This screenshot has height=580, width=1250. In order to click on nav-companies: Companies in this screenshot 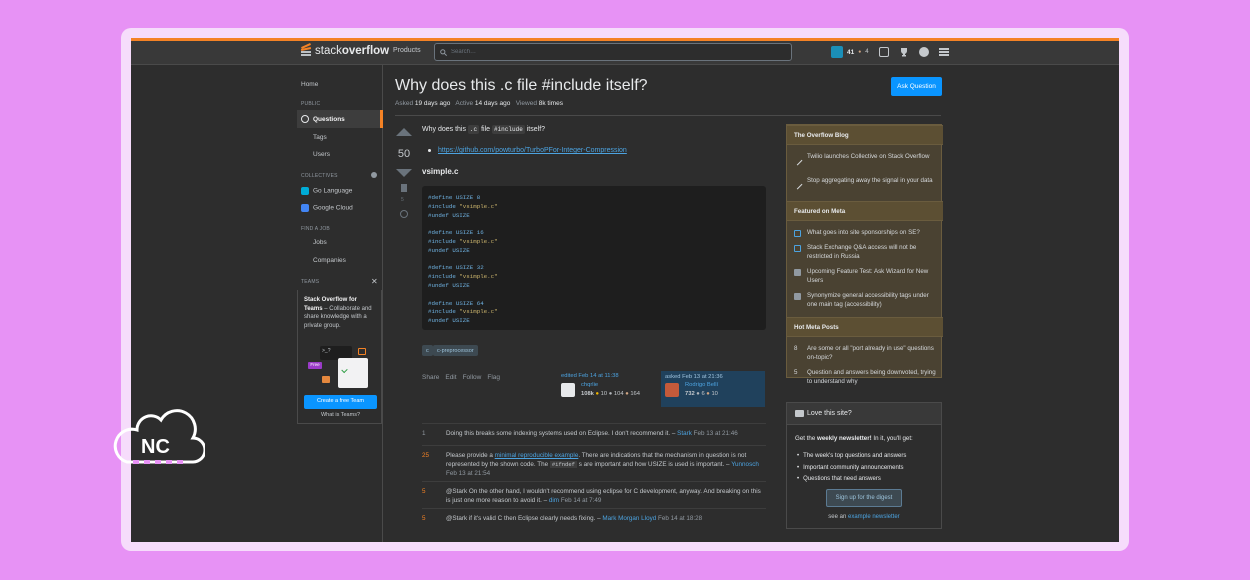, I will do `click(329, 260)`.